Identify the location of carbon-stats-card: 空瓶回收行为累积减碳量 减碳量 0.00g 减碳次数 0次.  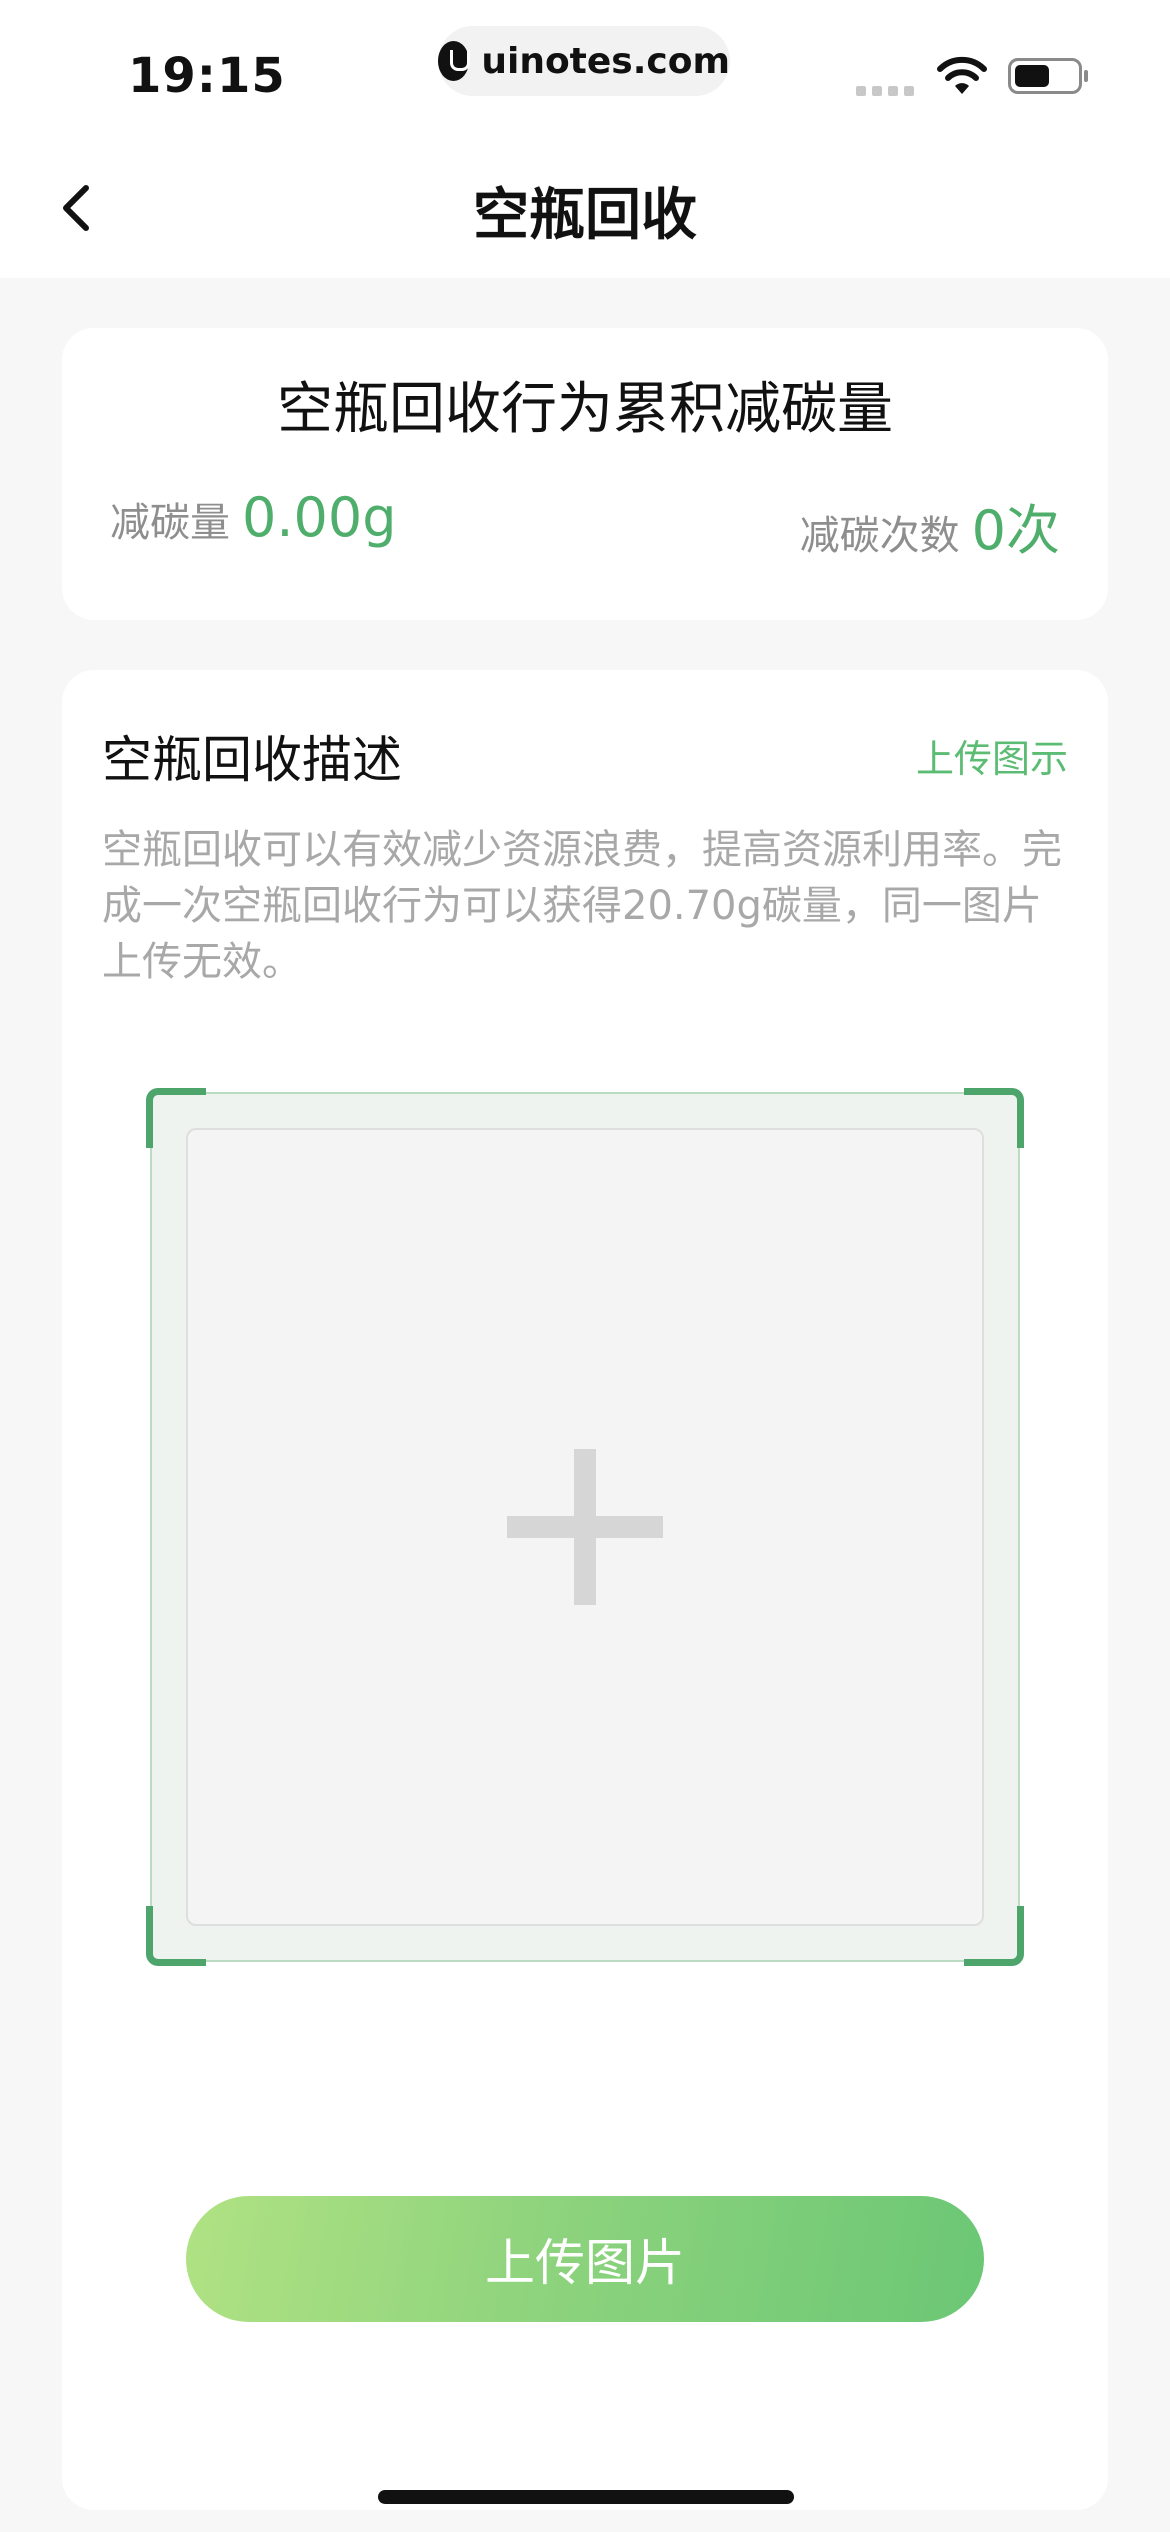
(585, 474).